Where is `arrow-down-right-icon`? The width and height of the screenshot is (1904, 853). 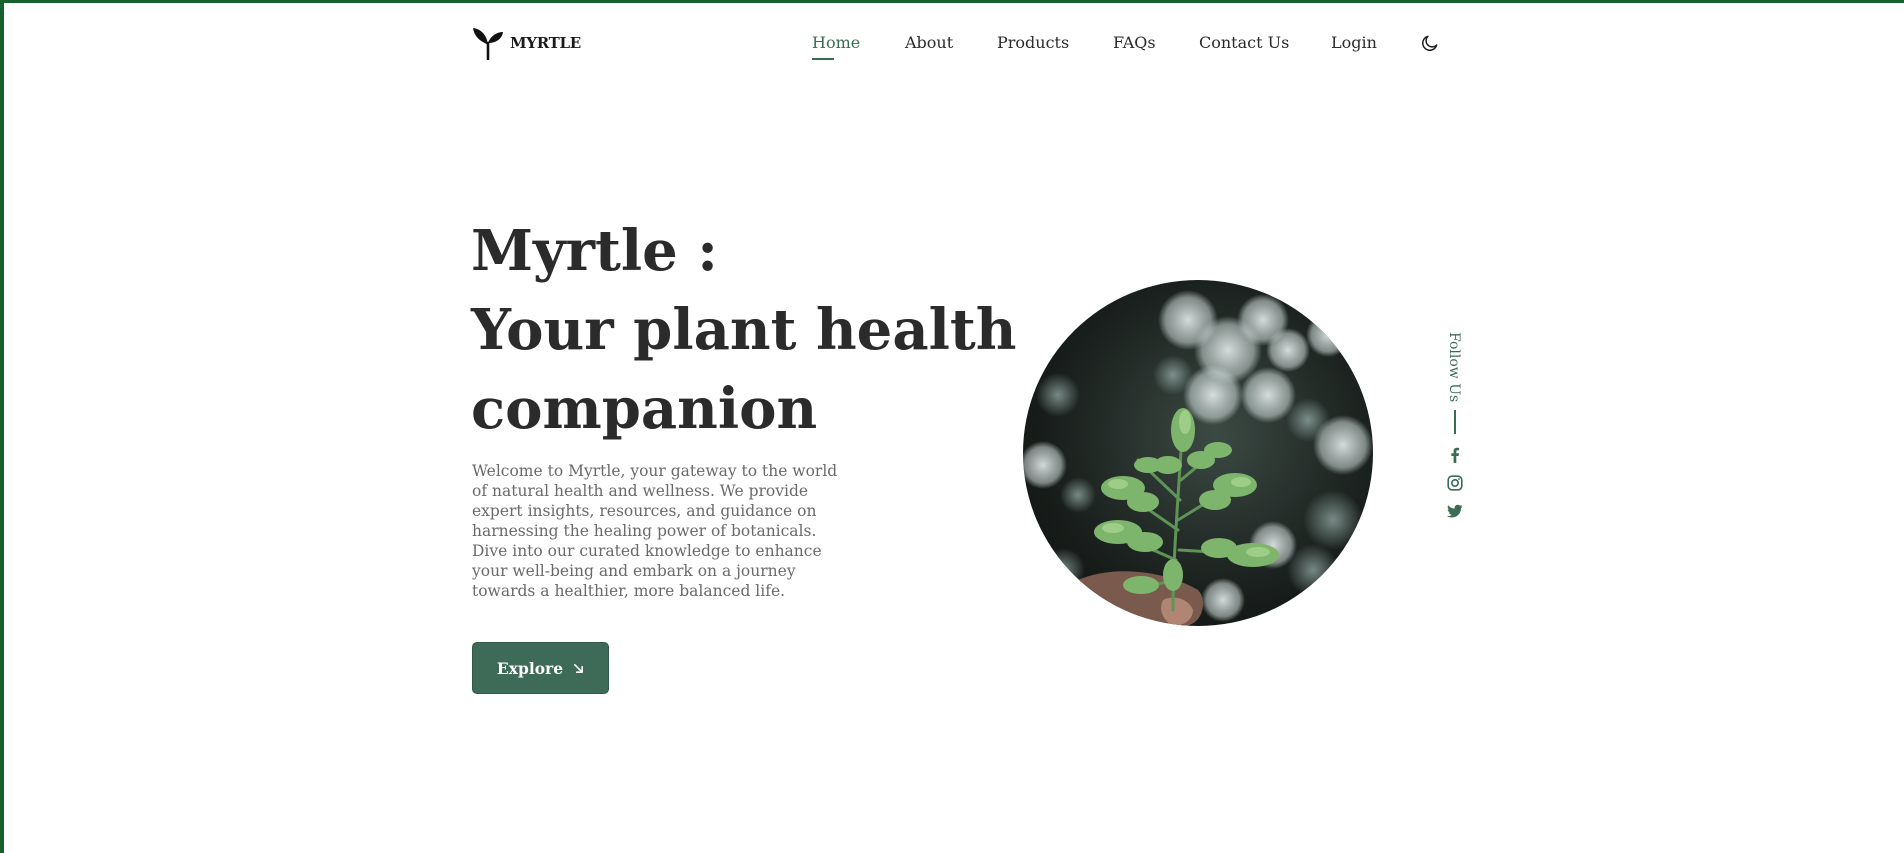 arrow-down-right-icon is located at coordinates (579, 668).